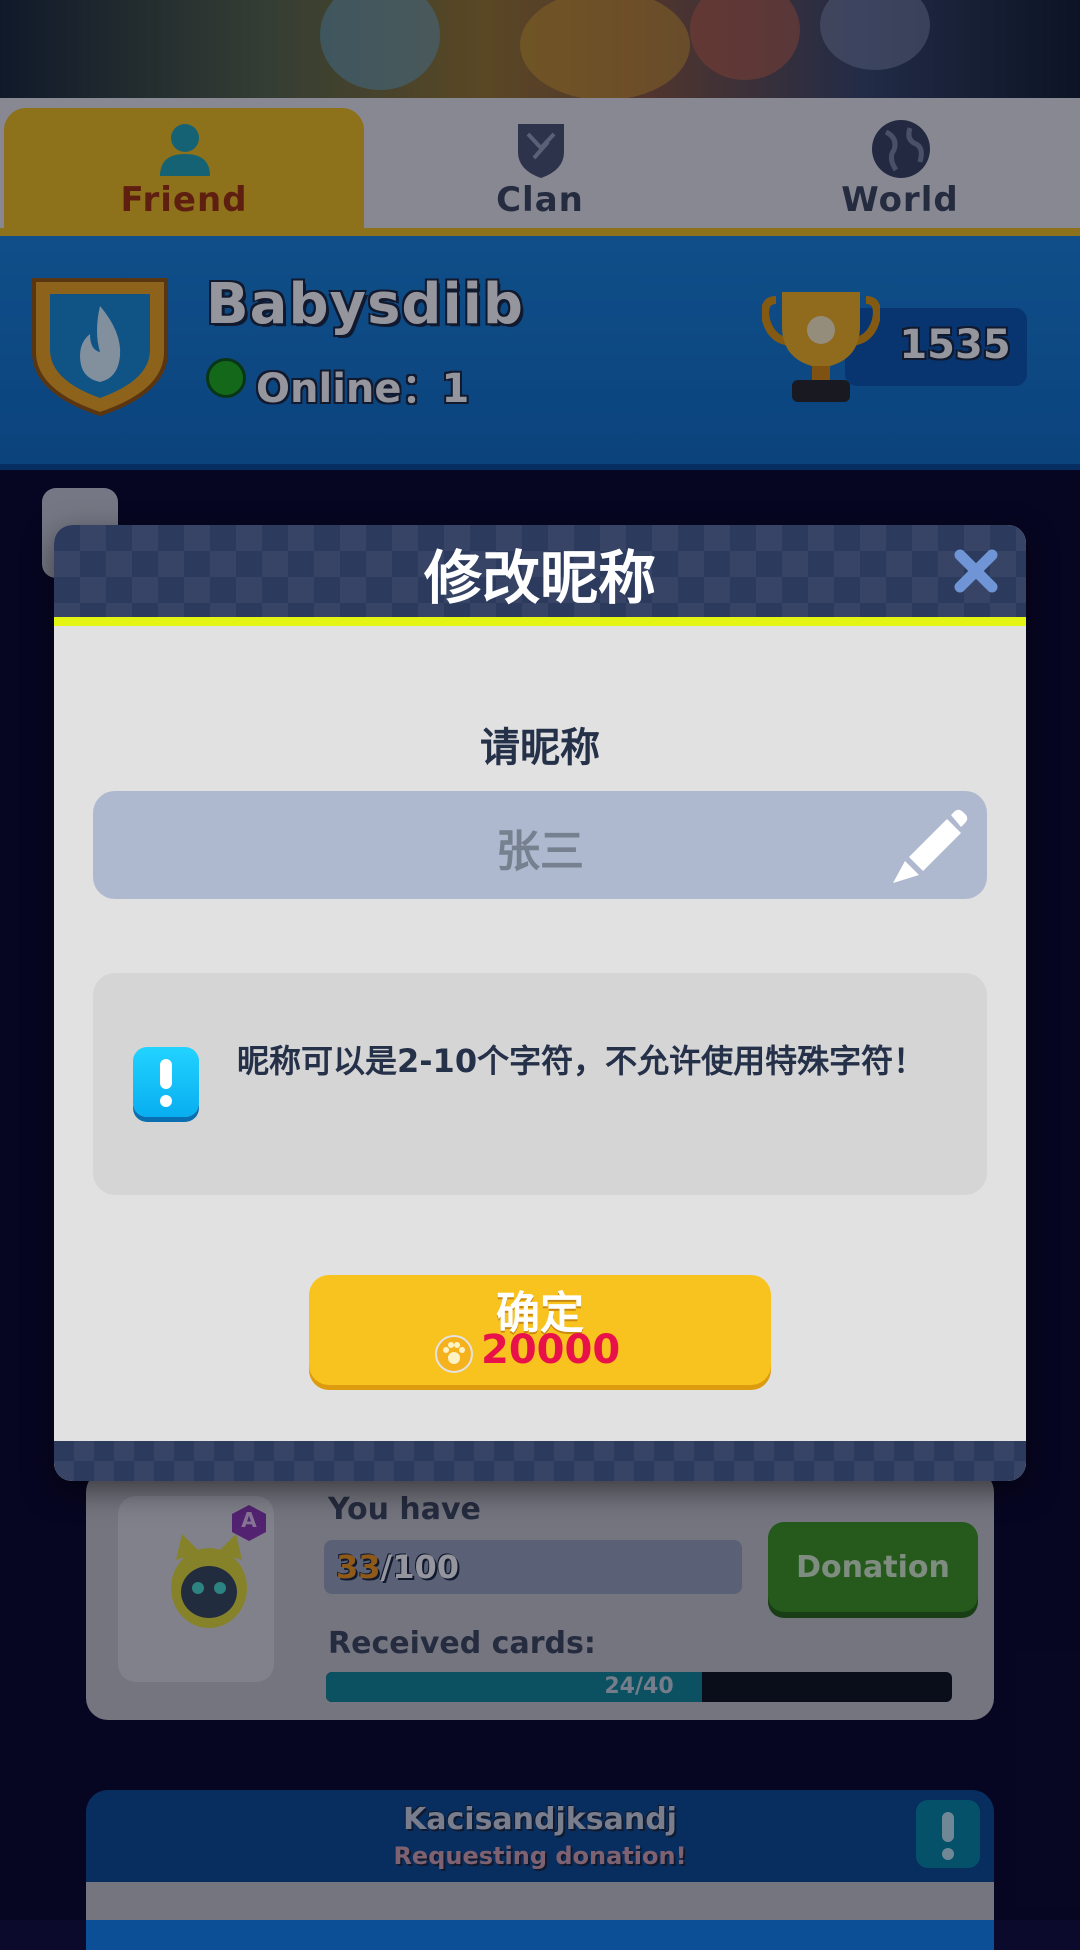 The image size is (1080, 1950). What do you see at coordinates (551, 1350) in the screenshot?
I see `rename-cost: 20000` at bounding box center [551, 1350].